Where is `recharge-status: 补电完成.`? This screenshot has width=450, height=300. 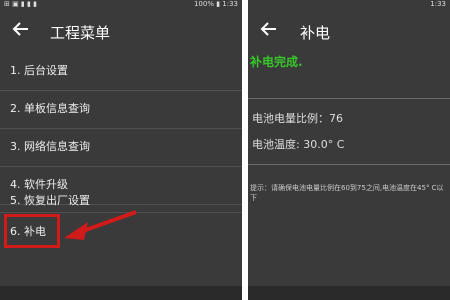 recharge-status: 补电完成. is located at coordinates (276, 62).